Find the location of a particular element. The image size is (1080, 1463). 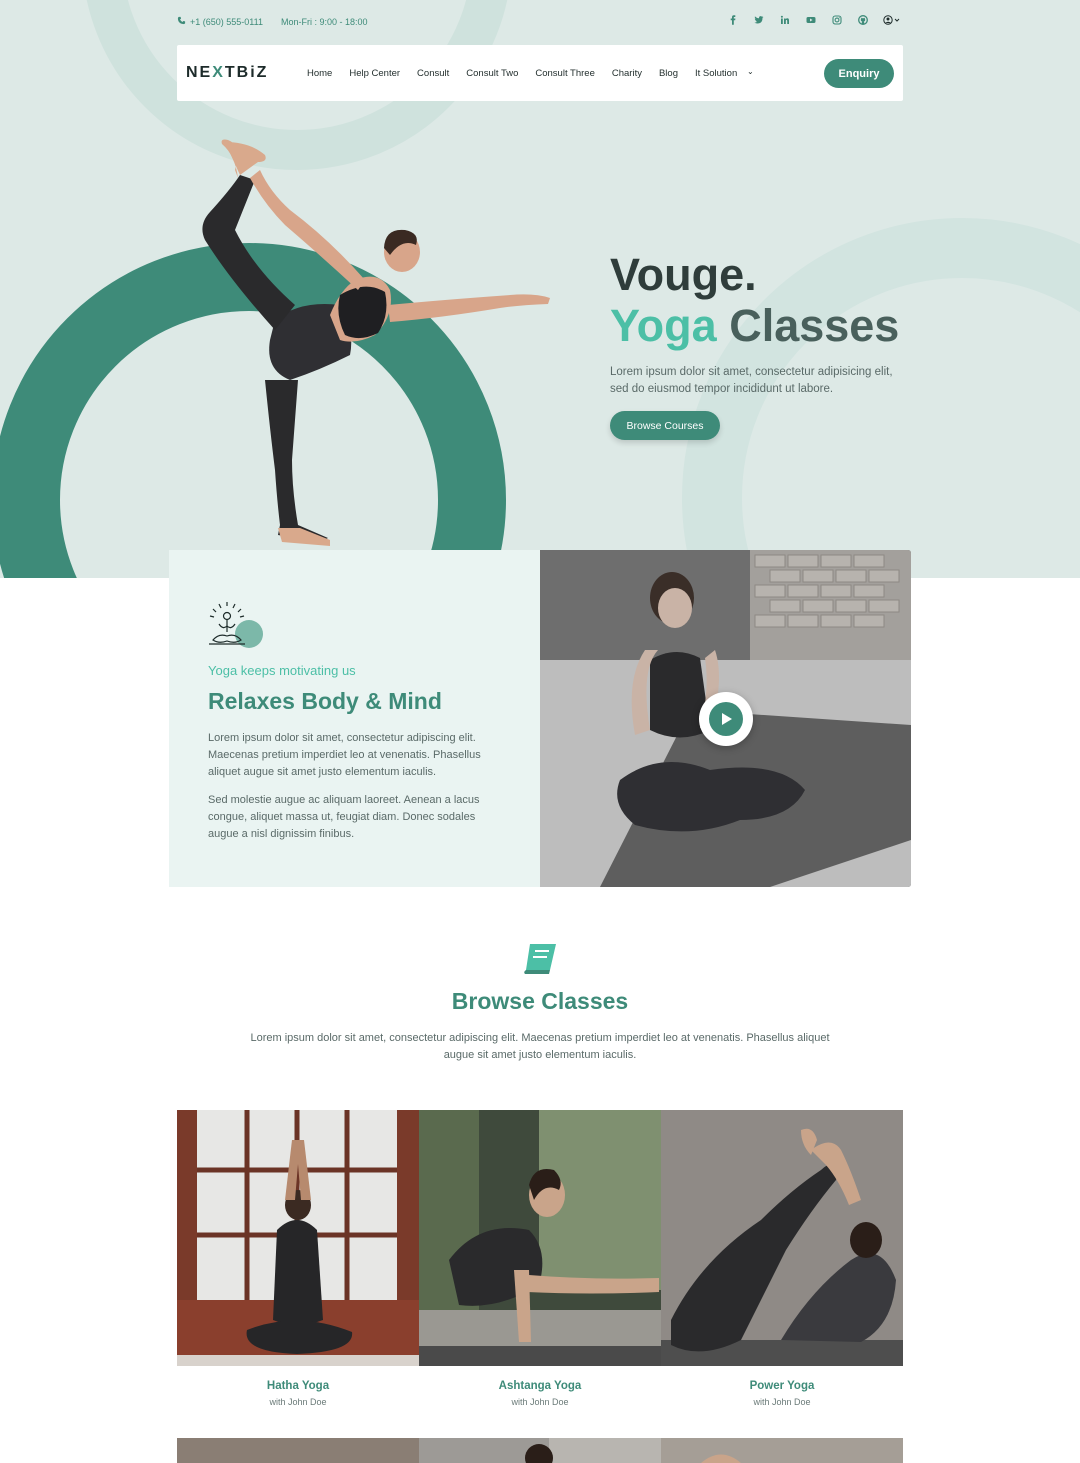

nav-more-dropdown: ⌄ is located at coordinates (750, 71).